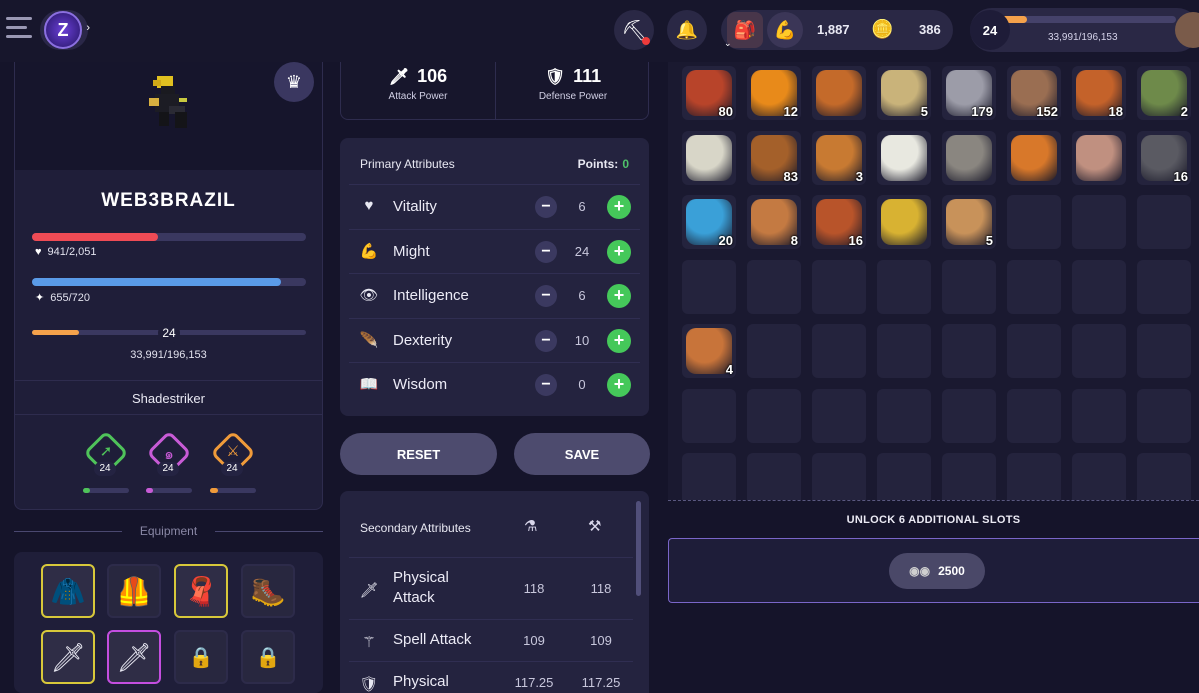 Image resolution: width=1199 pixels, height=693 pixels. Describe the element at coordinates (68, 591) in the screenshot. I see `equipment-slot: 🧥` at that location.